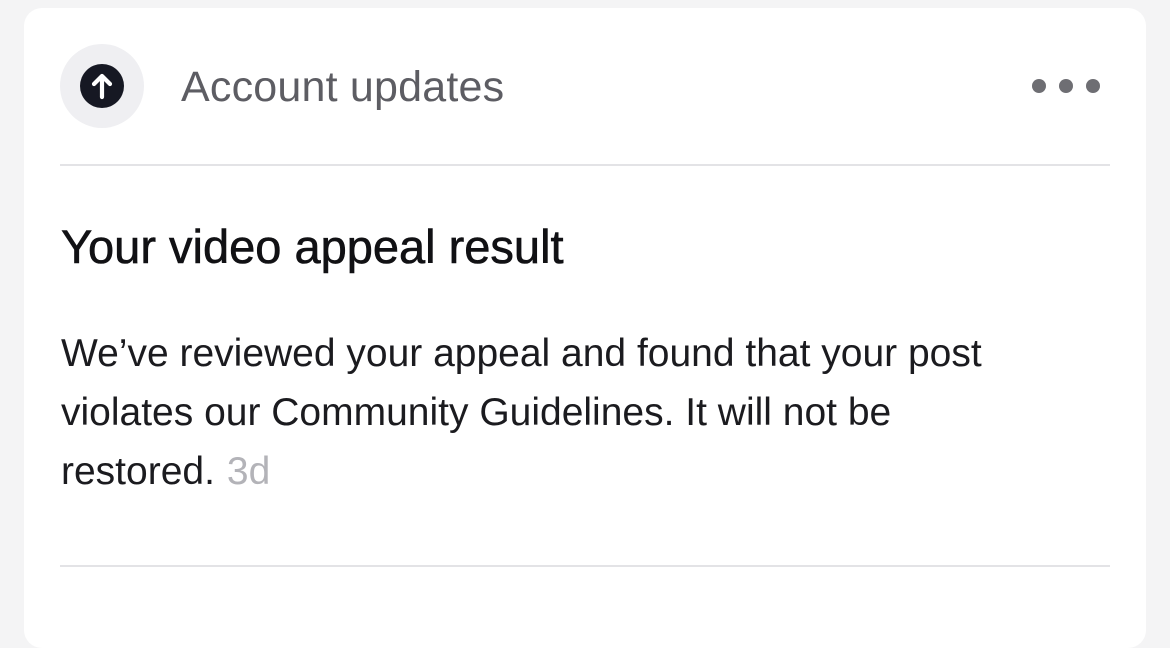 This screenshot has height=648, width=1170. Describe the element at coordinates (1066, 86) in the screenshot. I see `more-horizontal-icon` at that location.